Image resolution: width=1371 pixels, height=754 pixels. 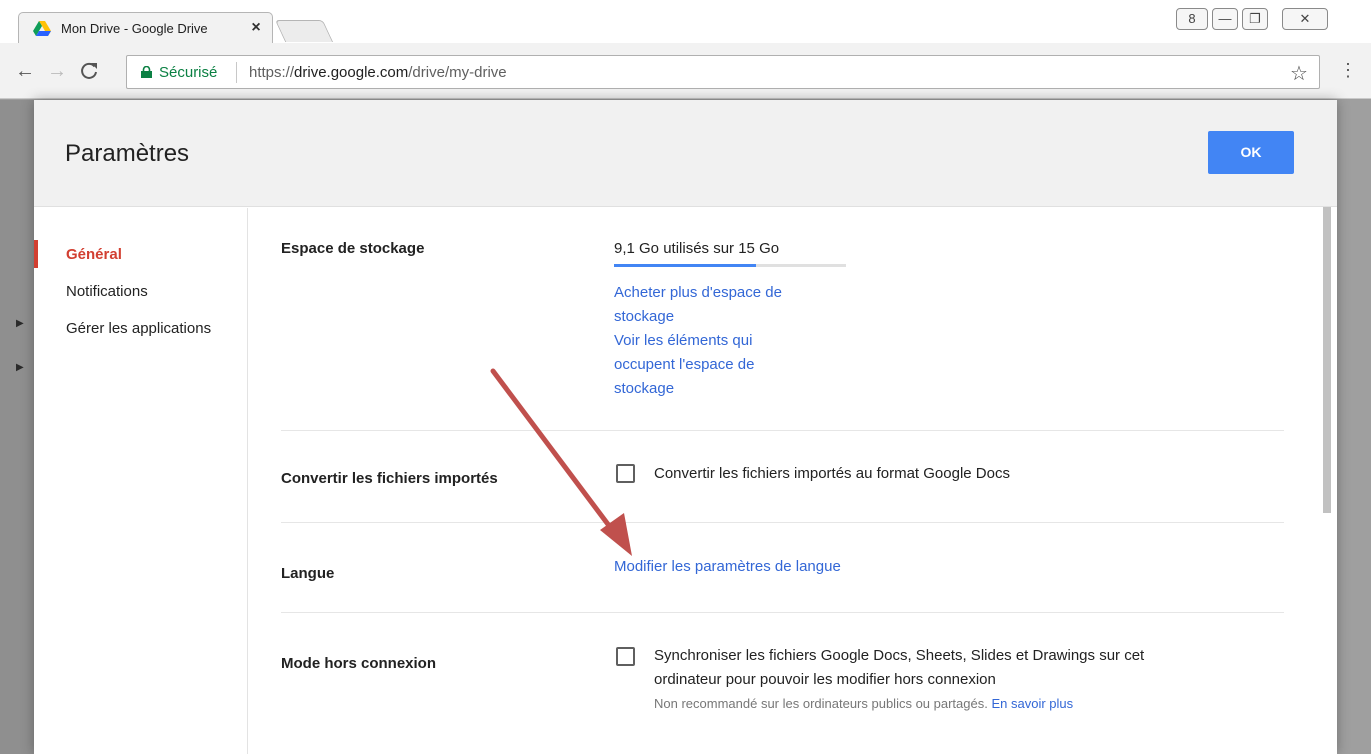 I want to click on url-separator, so click(x=236, y=72).